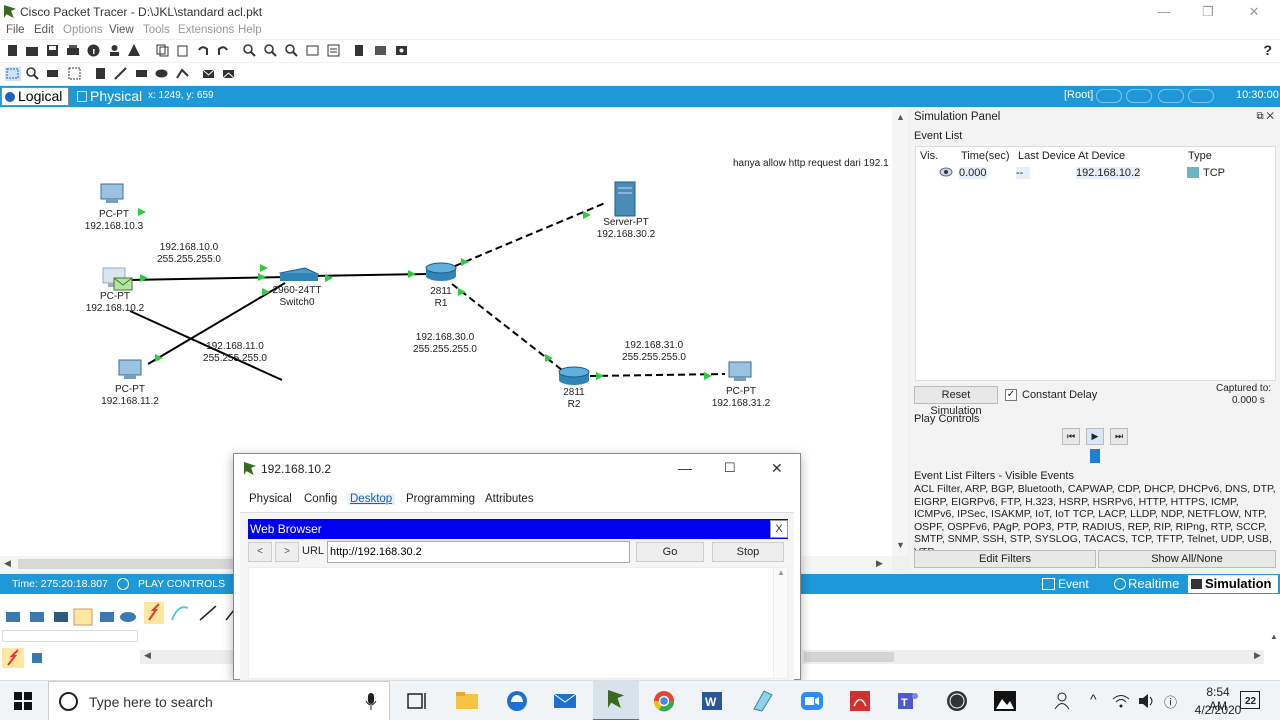 The width and height of the screenshot is (1280, 720). I want to click on zoom-in-icon, so click(249, 50).